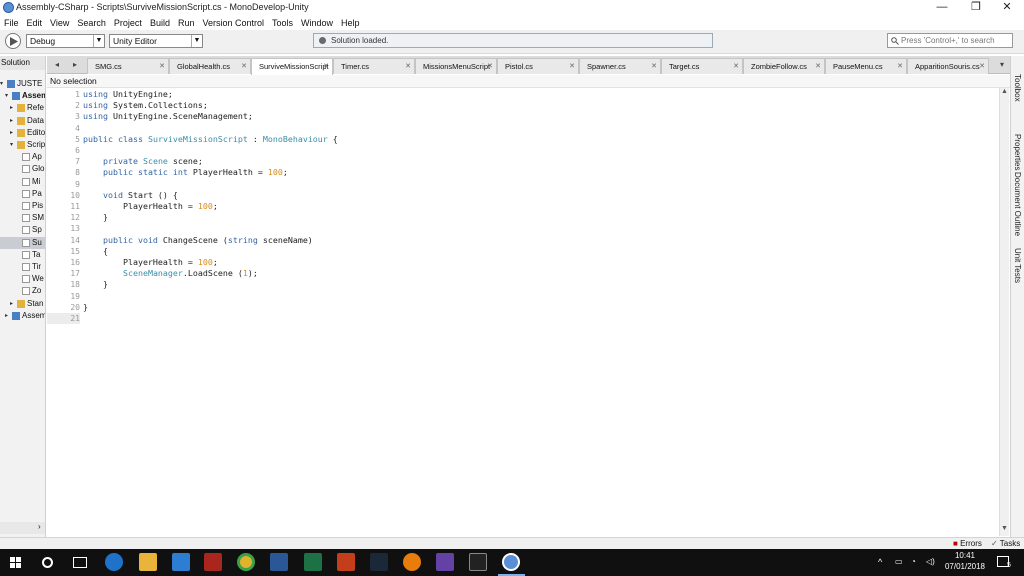 Image resolution: width=1024 pixels, height=576 pixels. I want to click on chrome-icon, so click(246, 562).